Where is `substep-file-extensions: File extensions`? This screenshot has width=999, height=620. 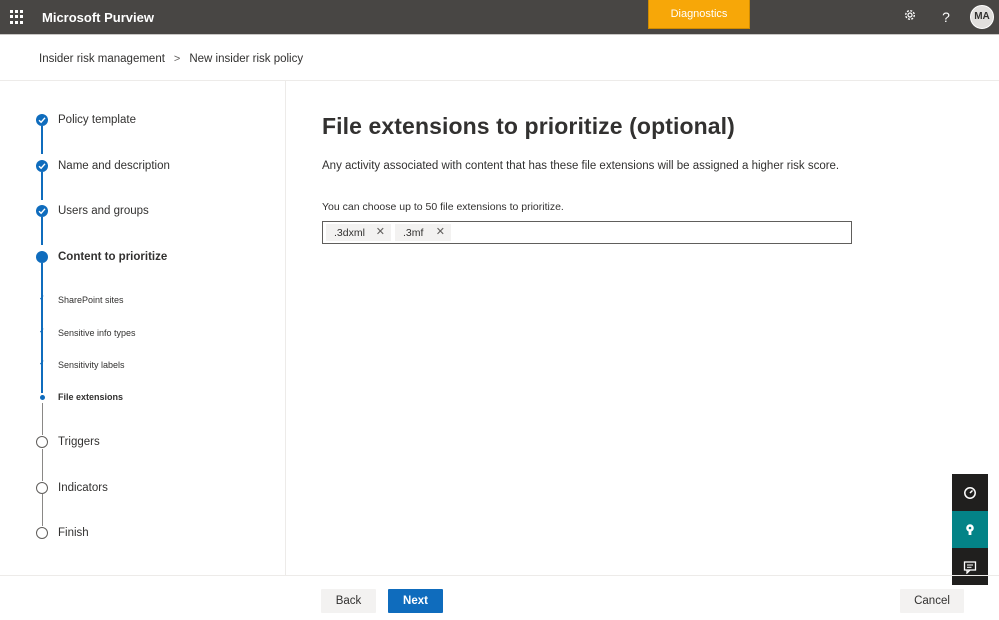
substep-file-extensions: File extensions is located at coordinates (90, 397).